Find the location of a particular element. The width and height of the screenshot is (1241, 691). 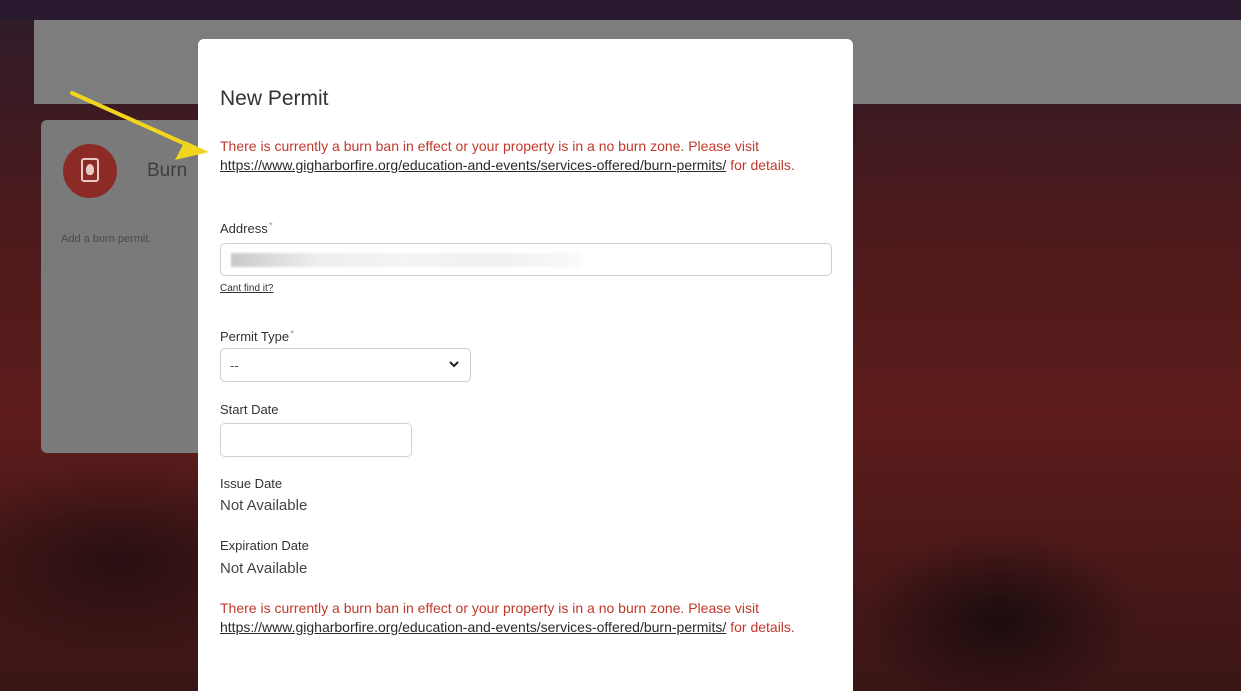

arrow-icon is located at coordinates (139, 125).